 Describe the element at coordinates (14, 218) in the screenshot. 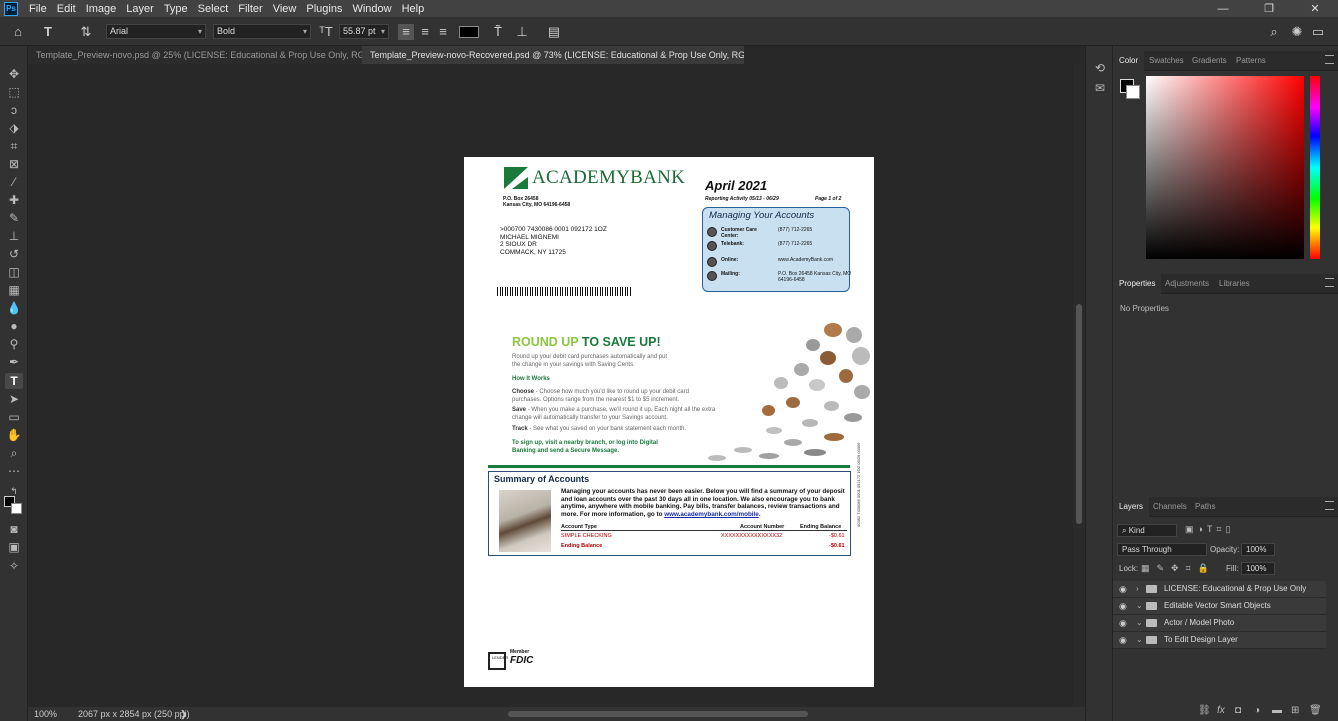

I see `brush-tool-icon: ✎` at that location.